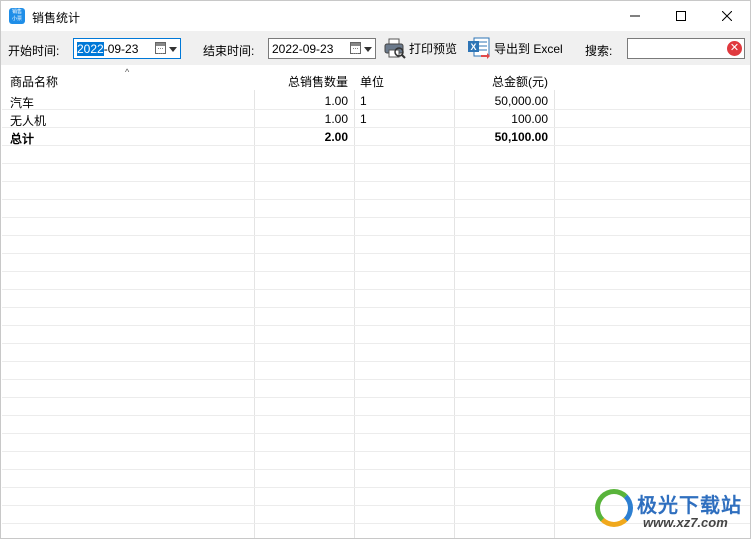 The height and width of the screenshot is (539, 751). Describe the element at coordinates (28, 121) in the screenshot. I see `cell-product-name: 无人机` at that location.